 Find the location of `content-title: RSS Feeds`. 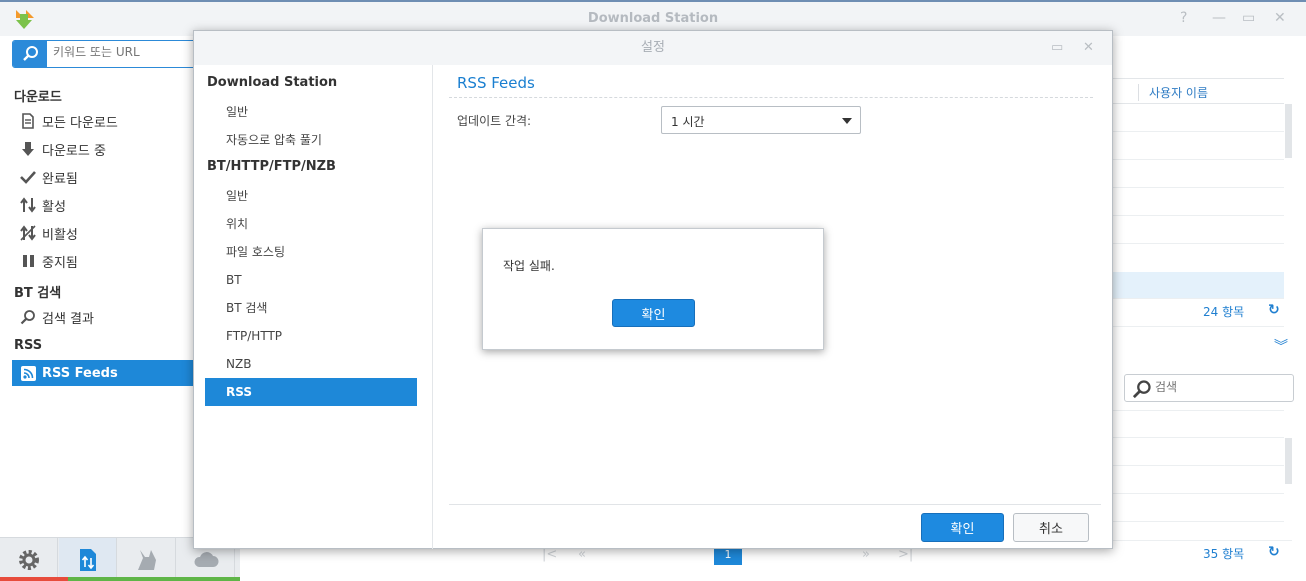

content-title: RSS Feeds is located at coordinates (496, 83).